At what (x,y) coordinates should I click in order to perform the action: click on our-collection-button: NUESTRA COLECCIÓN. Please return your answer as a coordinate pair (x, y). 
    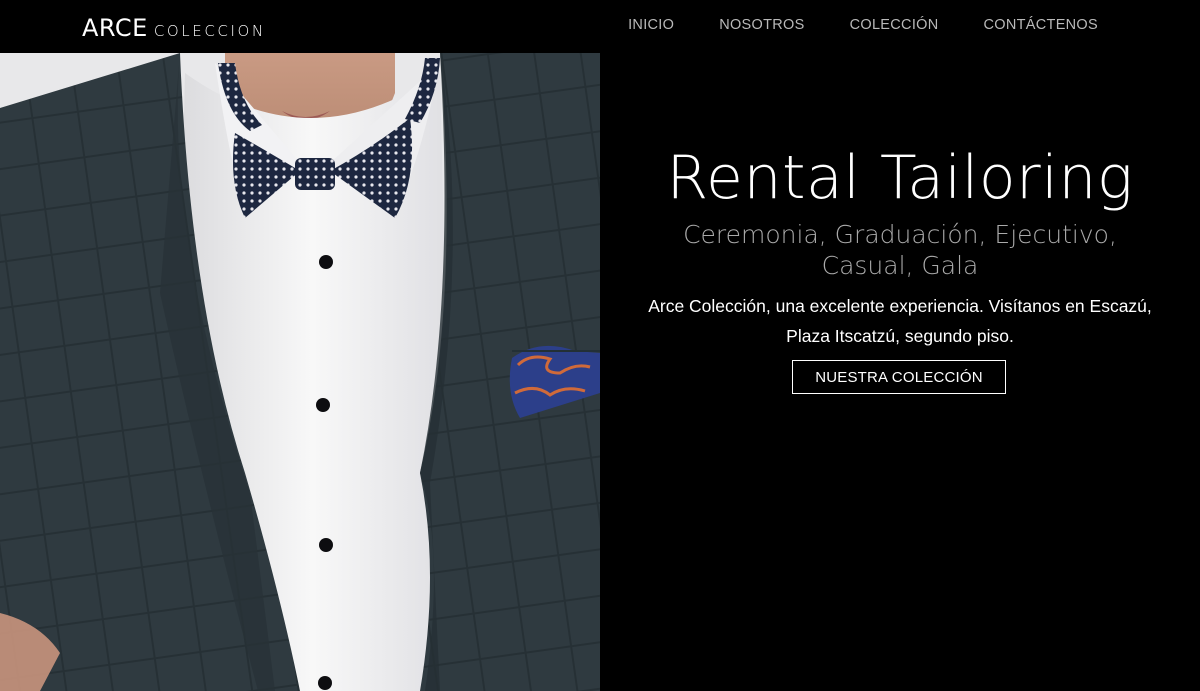
    Looking at the image, I should click on (899, 377).